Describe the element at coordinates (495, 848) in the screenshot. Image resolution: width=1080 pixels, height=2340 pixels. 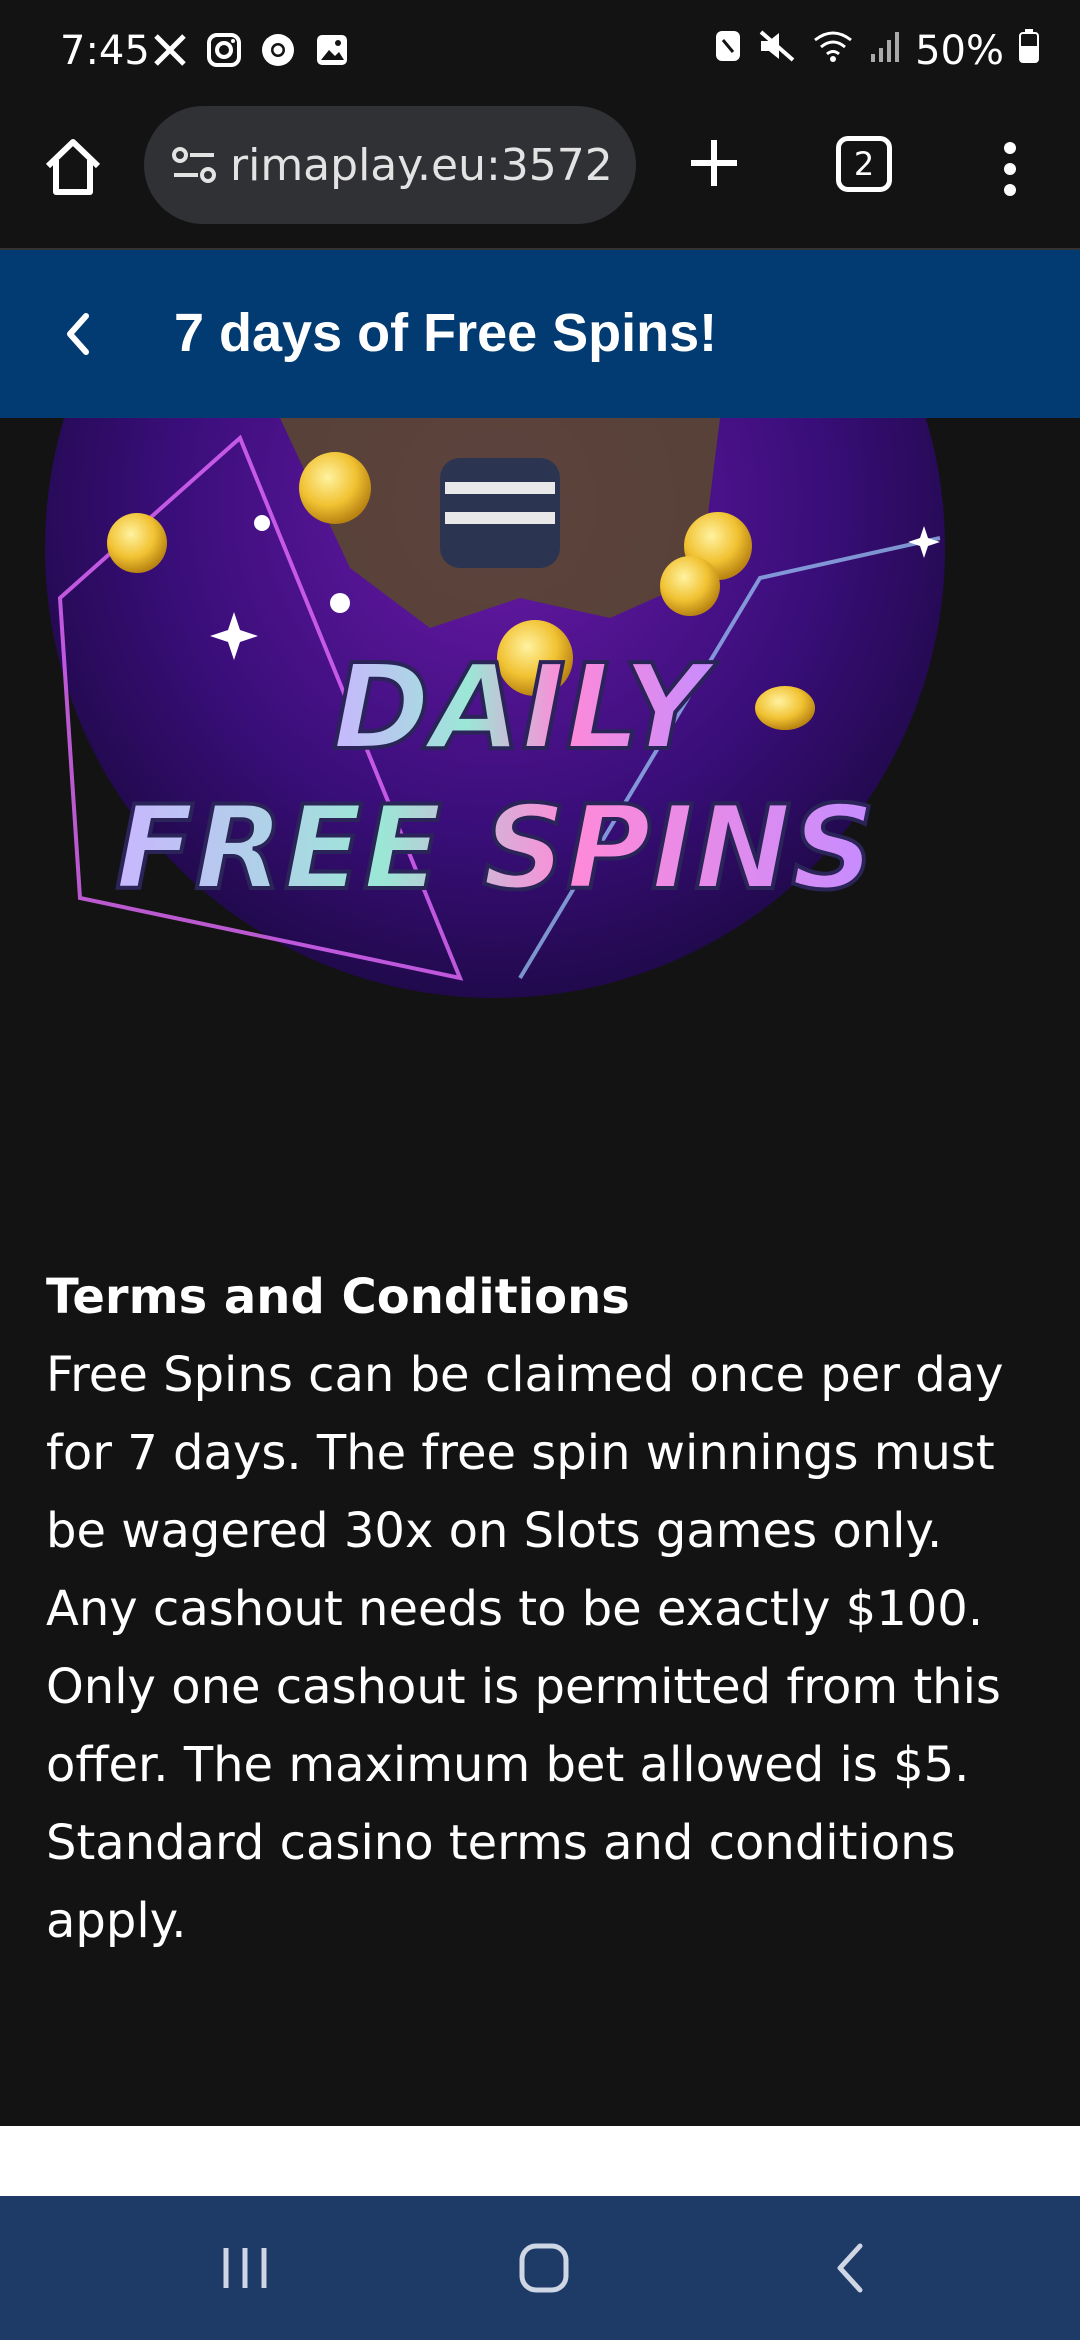
I see `promo-line-2: FREE SPINS` at that location.